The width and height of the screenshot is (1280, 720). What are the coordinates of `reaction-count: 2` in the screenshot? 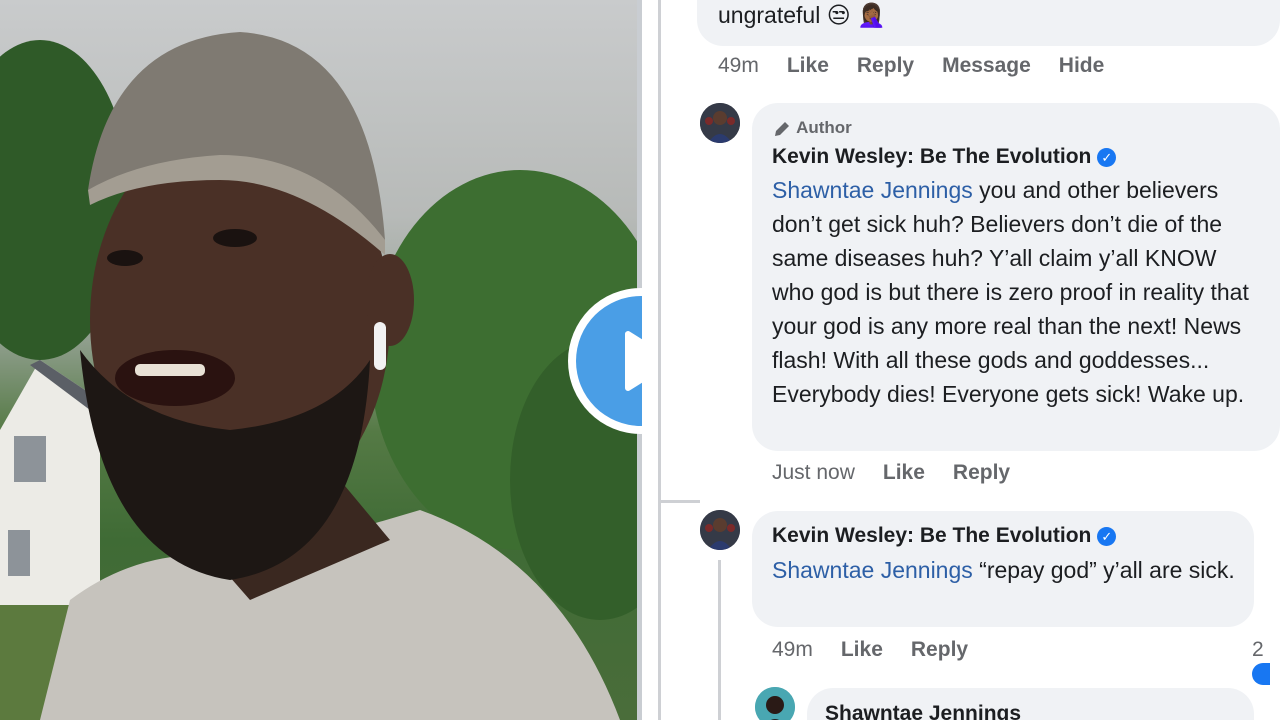 It's located at (1258, 649).